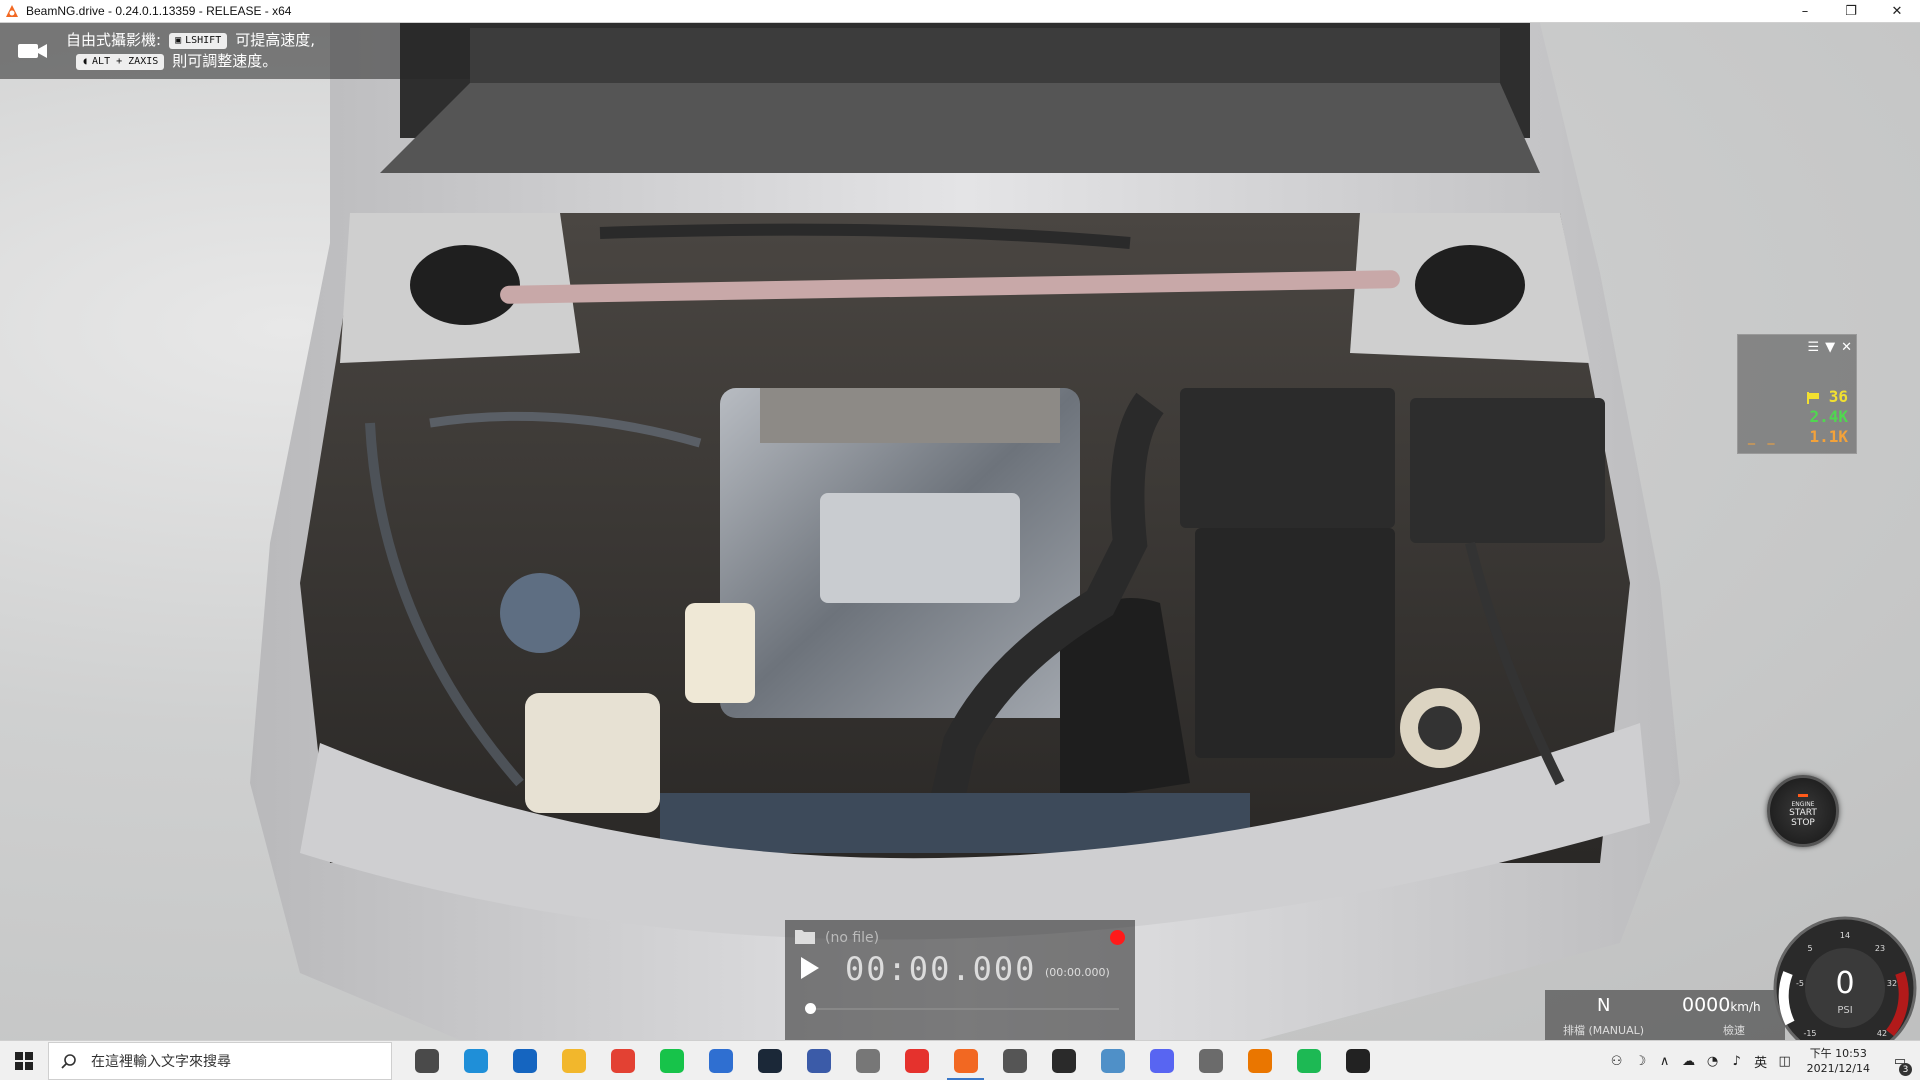 The height and width of the screenshot is (1080, 1920). Describe the element at coordinates (1905, 1069) in the screenshot. I see `notification-count: 3` at that location.